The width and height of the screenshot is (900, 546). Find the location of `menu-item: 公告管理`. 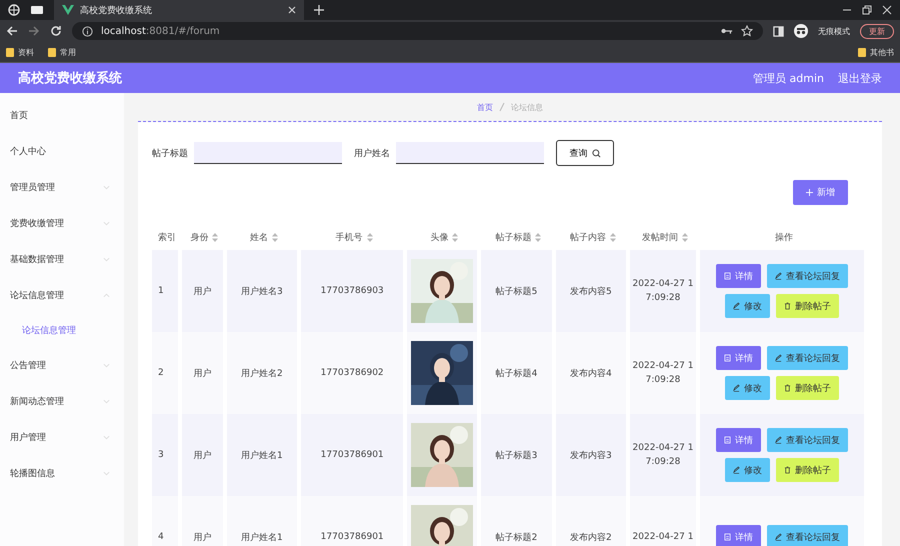

menu-item: 公告管理 is located at coordinates (62, 365).